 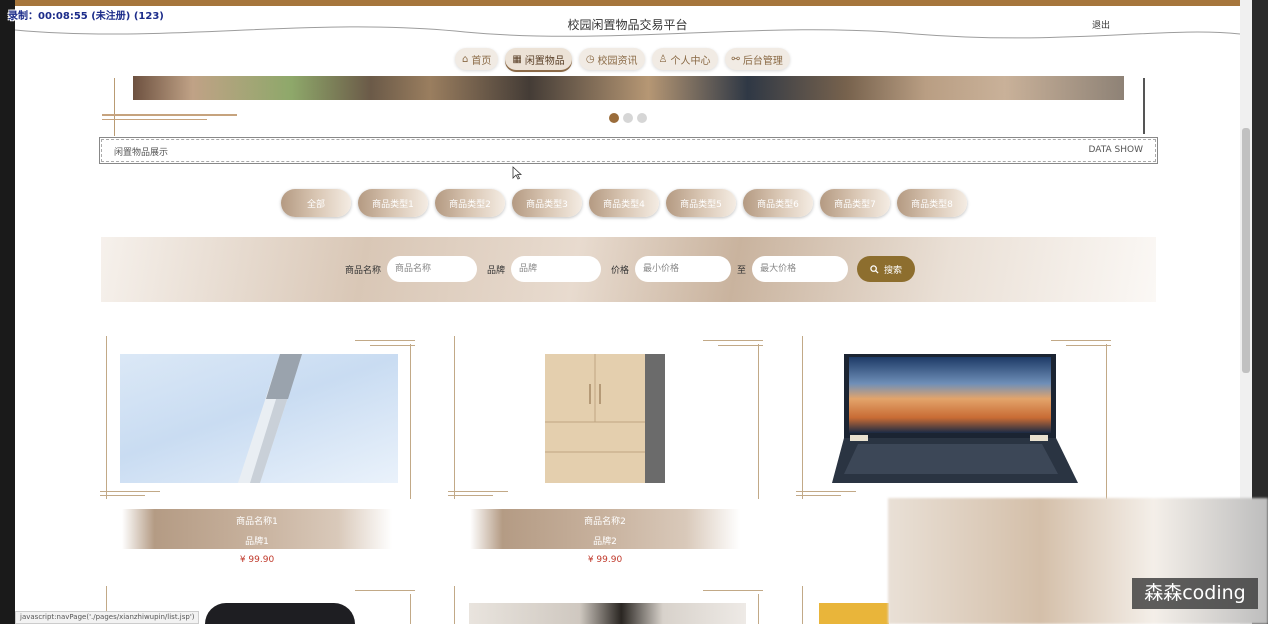 I want to click on product-card: 商品名称2 品牌2 ¥ 99.90, so click(x=605, y=451).